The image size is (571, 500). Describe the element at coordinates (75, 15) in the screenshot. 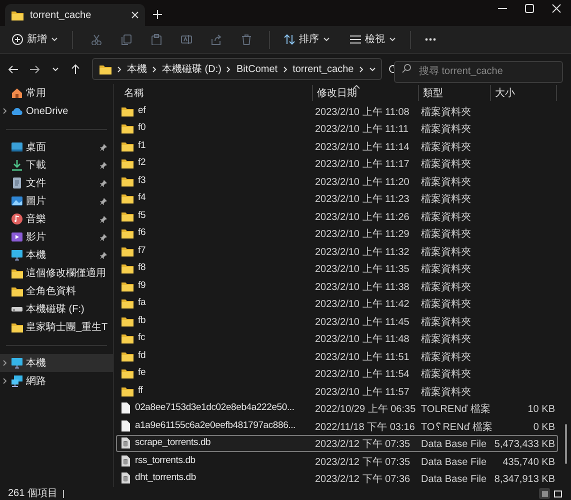

I see `tab: torrent_cache` at that location.